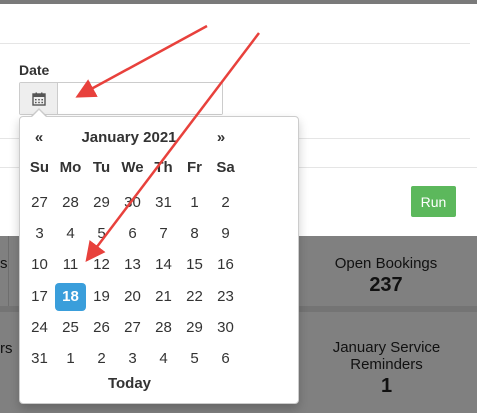  Describe the element at coordinates (101, 328) in the screenshot. I see `calendar-day: 26` at that location.